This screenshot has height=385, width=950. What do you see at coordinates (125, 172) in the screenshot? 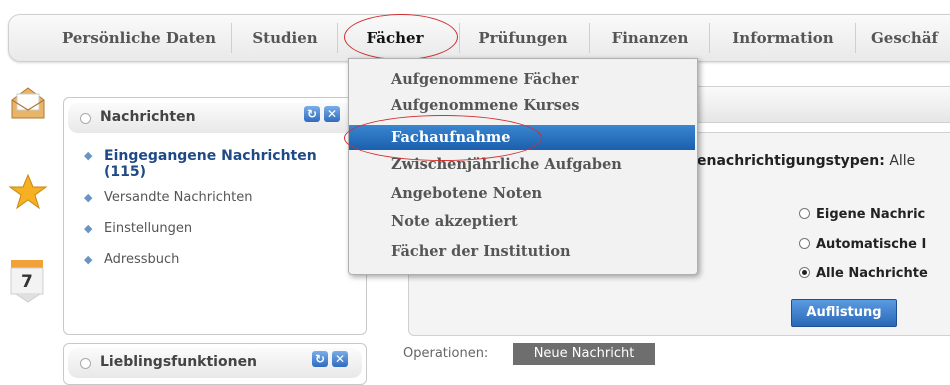
I see `inbox-count: (115)` at bounding box center [125, 172].